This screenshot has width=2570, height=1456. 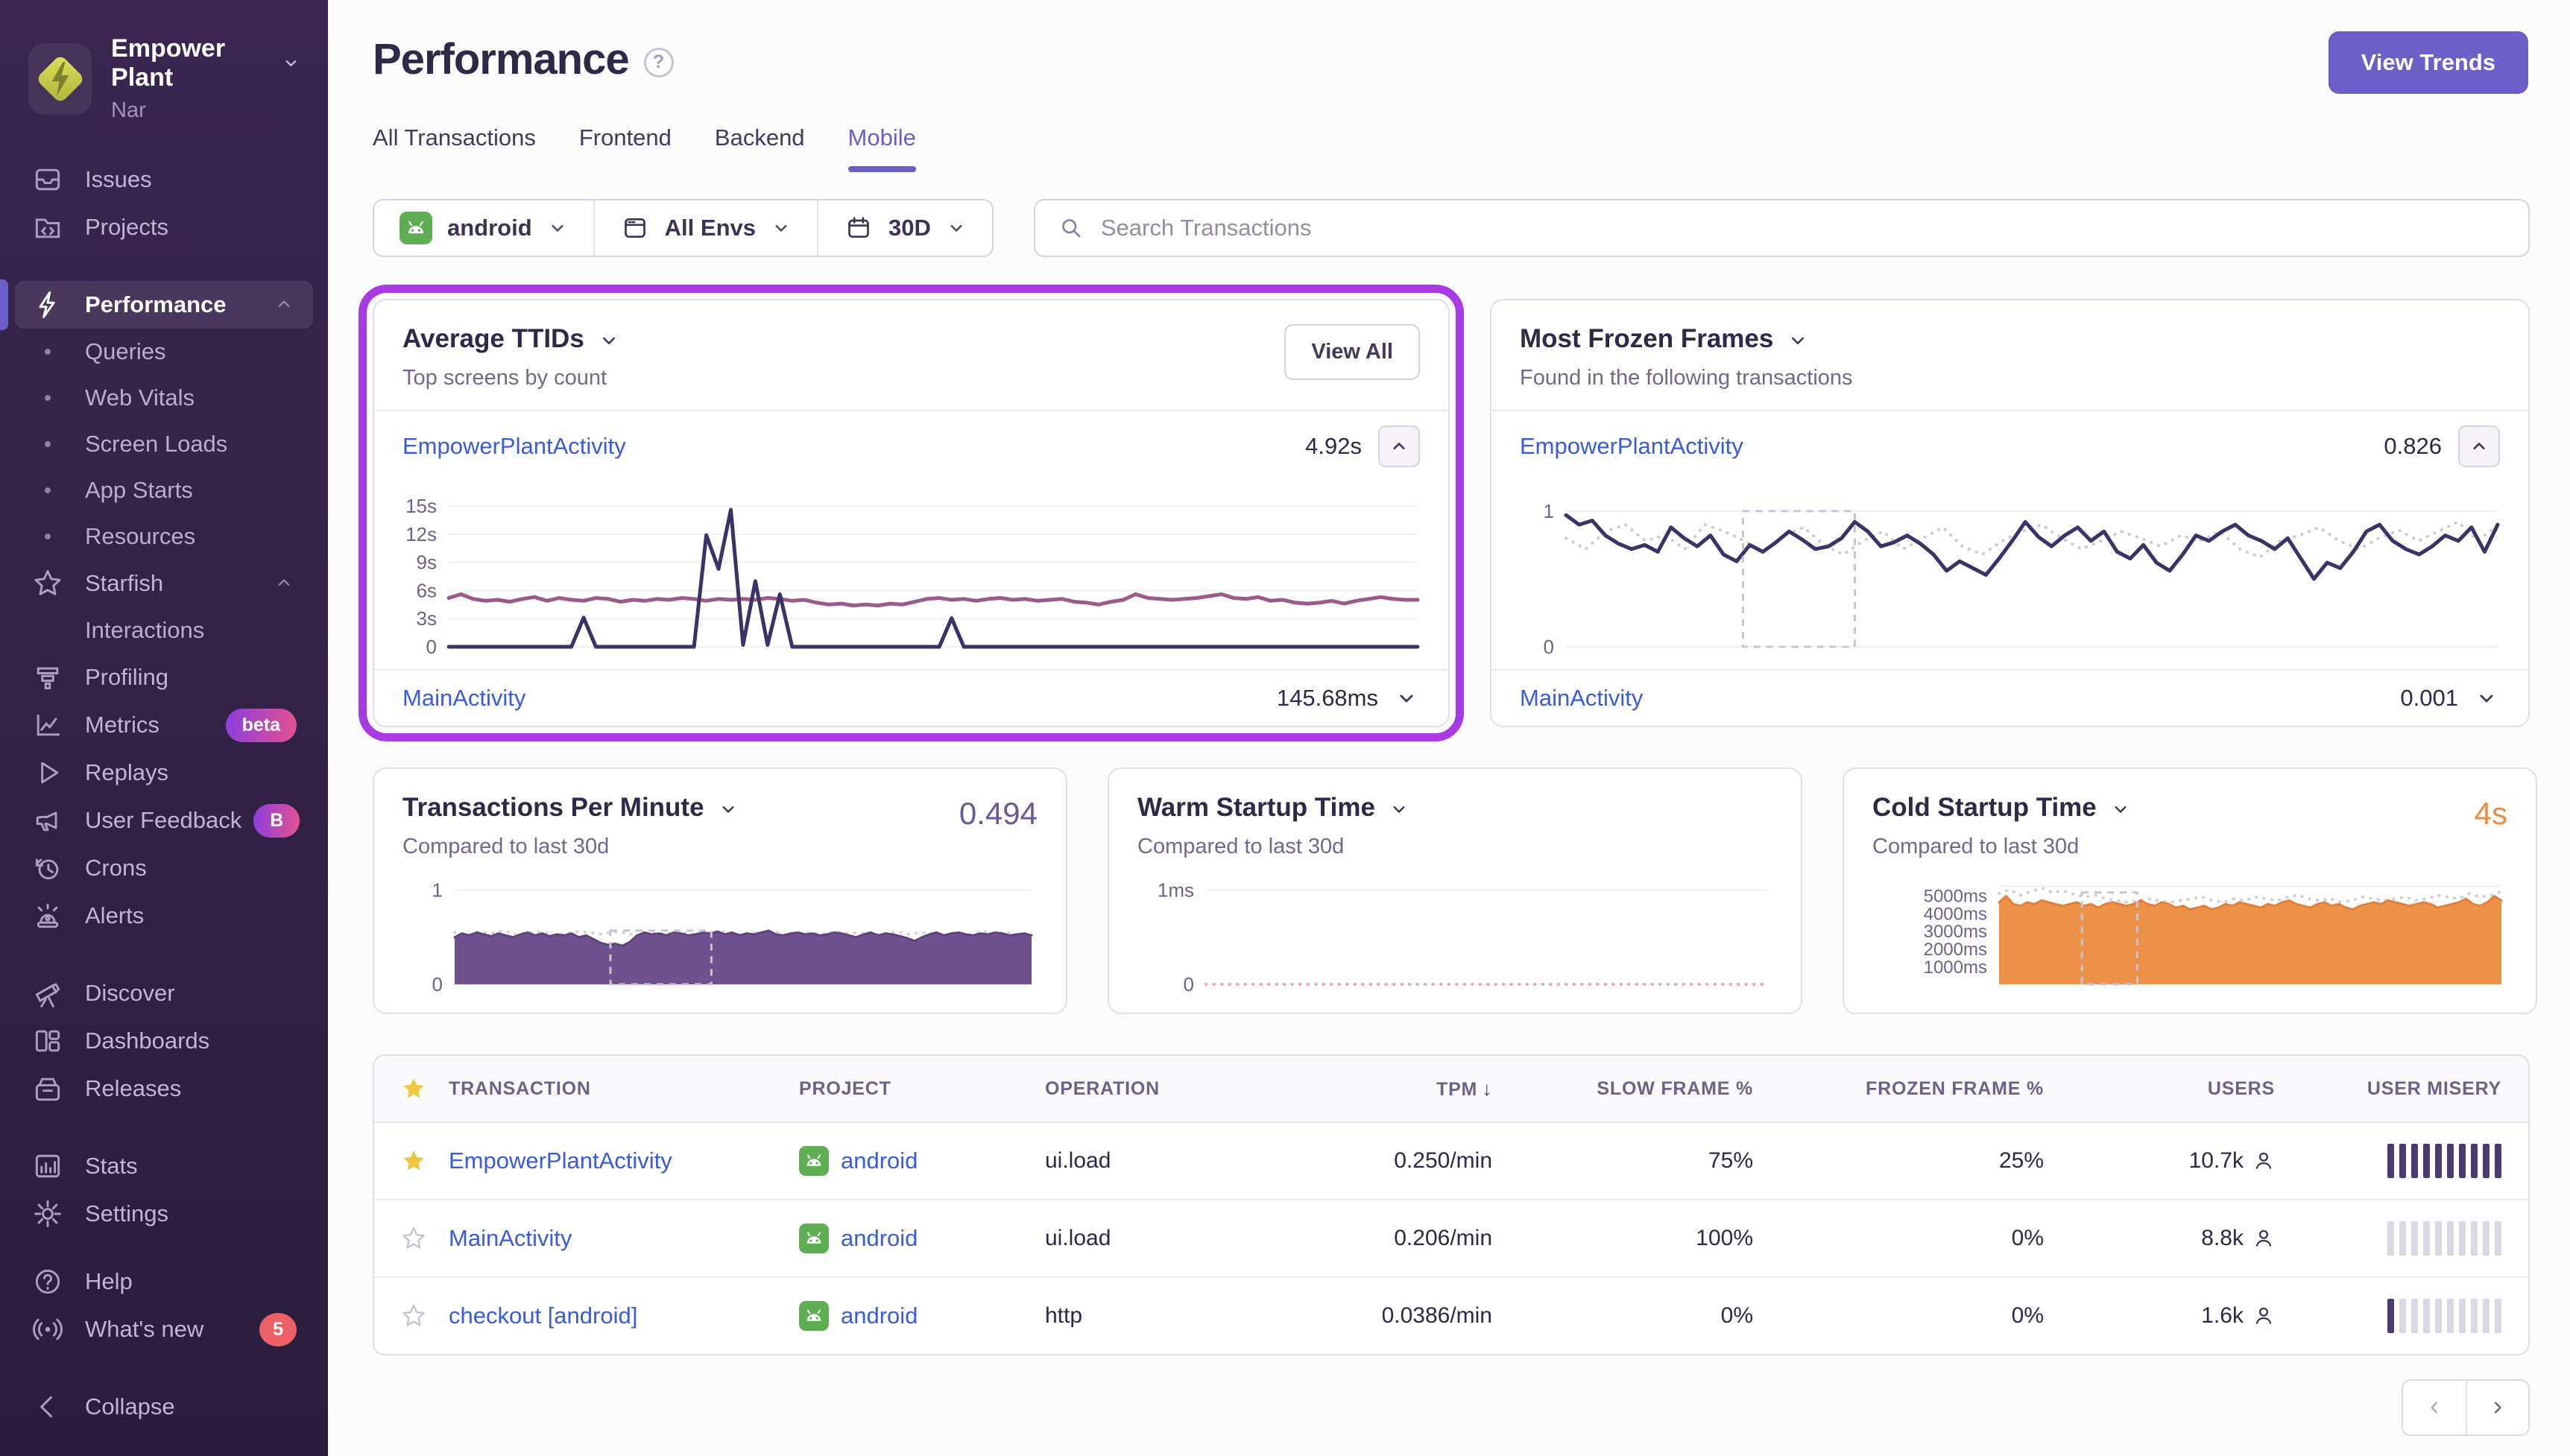 I want to click on widget-subtitle: Found in the following transactions, so click(x=1686, y=378).